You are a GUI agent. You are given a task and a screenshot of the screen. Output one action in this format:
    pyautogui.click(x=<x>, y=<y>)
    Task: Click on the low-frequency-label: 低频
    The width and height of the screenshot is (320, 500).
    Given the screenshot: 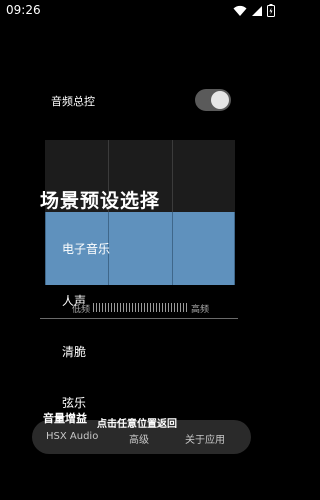 What is the action you would take?
    pyautogui.click(x=81, y=310)
    